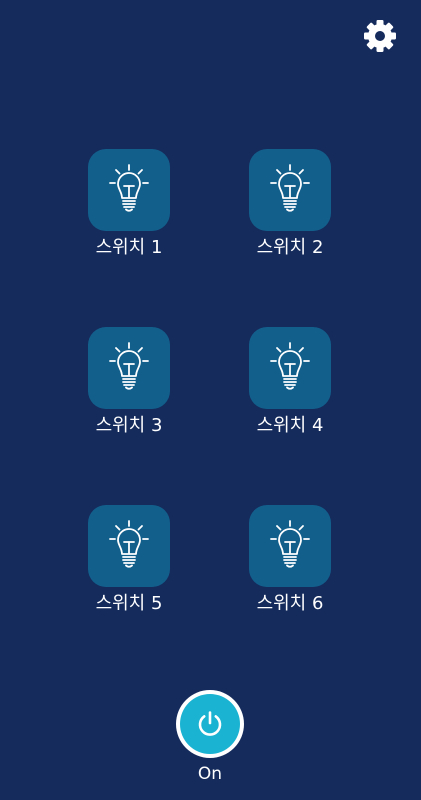  I want to click on switch-5-button: 스위치 5, so click(129, 560).